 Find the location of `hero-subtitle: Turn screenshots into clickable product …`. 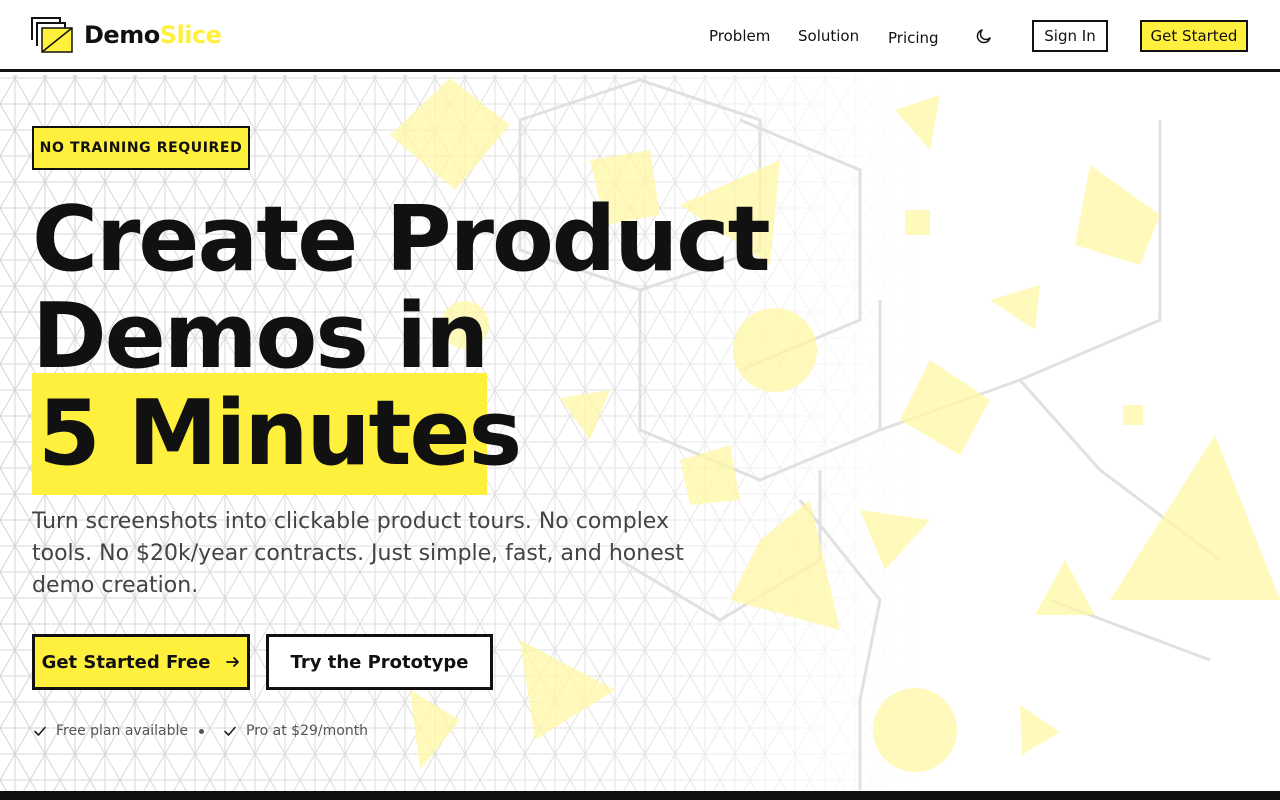

hero-subtitle: Turn screenshots into clickable product … is located at coordinates (358, 553).